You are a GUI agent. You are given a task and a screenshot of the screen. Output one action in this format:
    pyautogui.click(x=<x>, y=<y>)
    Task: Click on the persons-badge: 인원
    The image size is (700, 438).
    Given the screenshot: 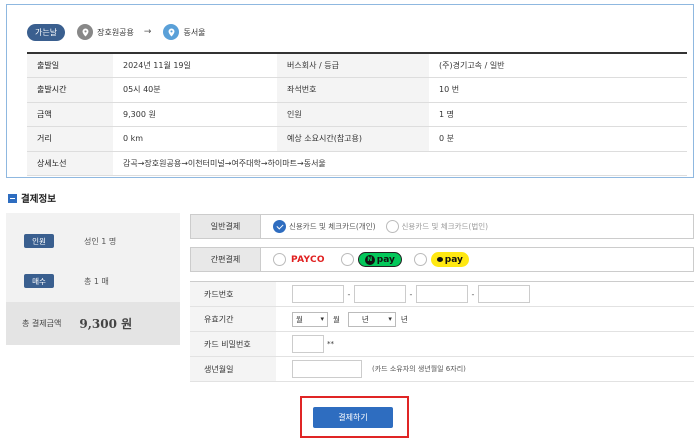 What is the action you would take?
    pyautogui.click(x=39, y=241)
    